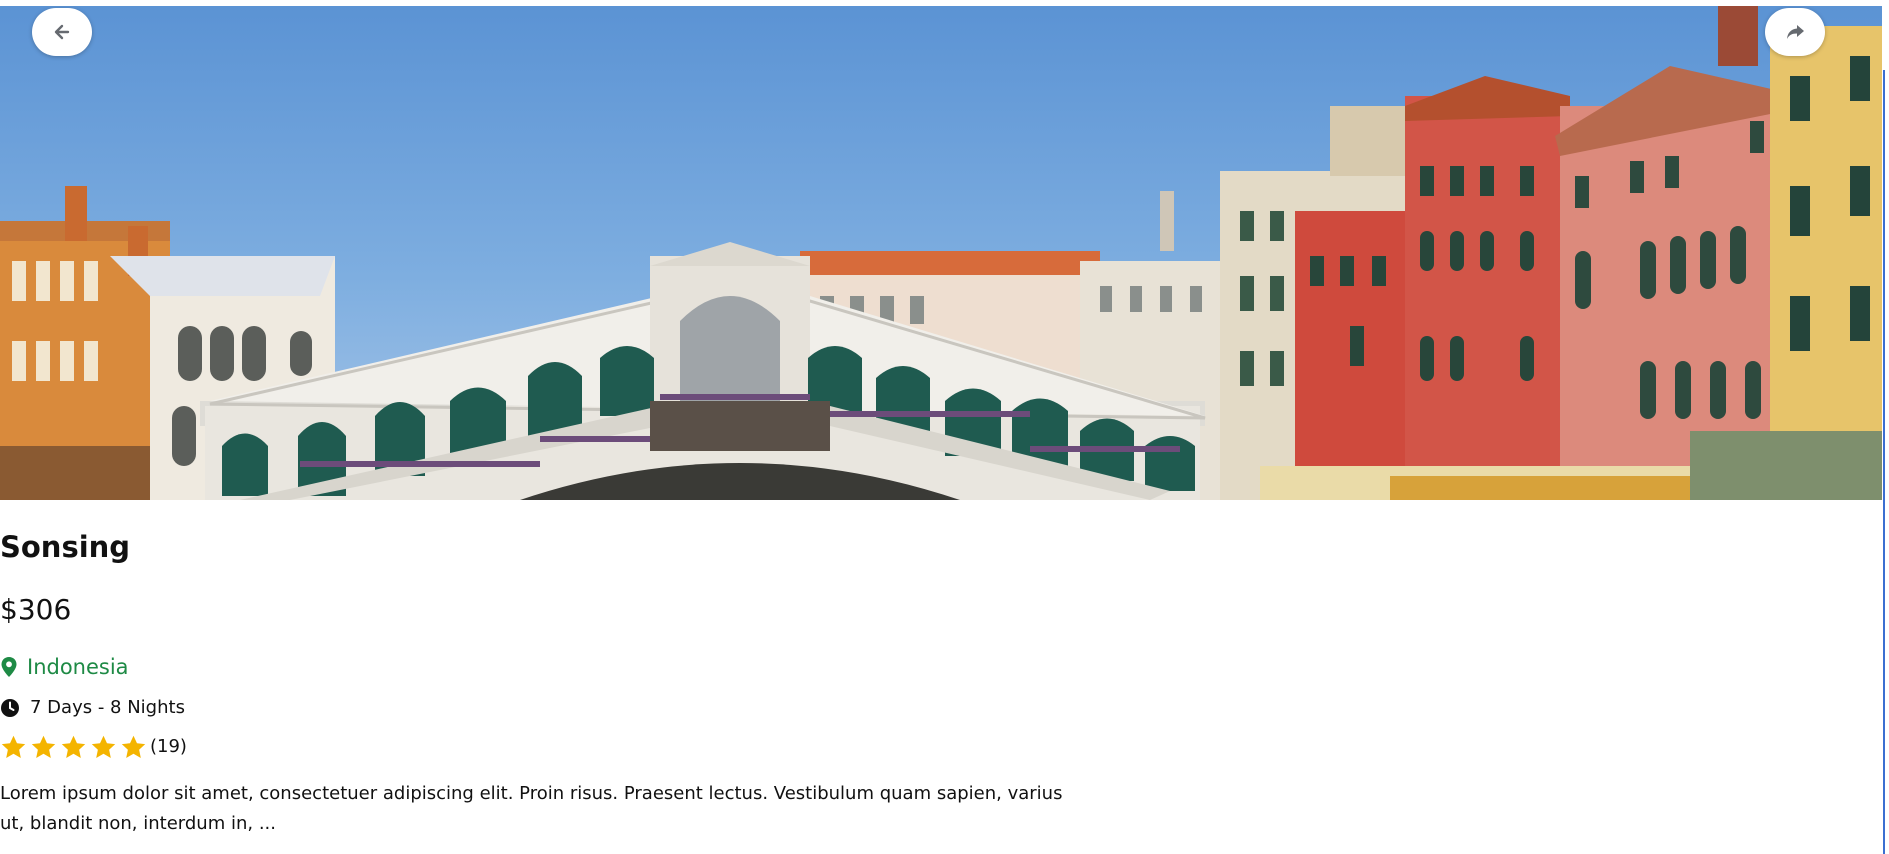 The image size is (1889, 854). What do you see at coordinates (36, 609) in the screenshot?
I see `listing-price: $306` at bounding box center [36, 609].